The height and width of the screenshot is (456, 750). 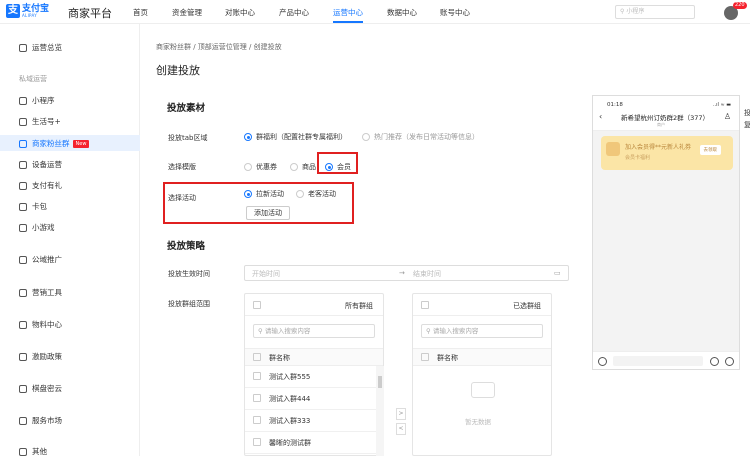 What do you see at coordinates (348, 12) in the screenshot?
I see `nav-operations: 运营中心` at bounding box center [348, 12].